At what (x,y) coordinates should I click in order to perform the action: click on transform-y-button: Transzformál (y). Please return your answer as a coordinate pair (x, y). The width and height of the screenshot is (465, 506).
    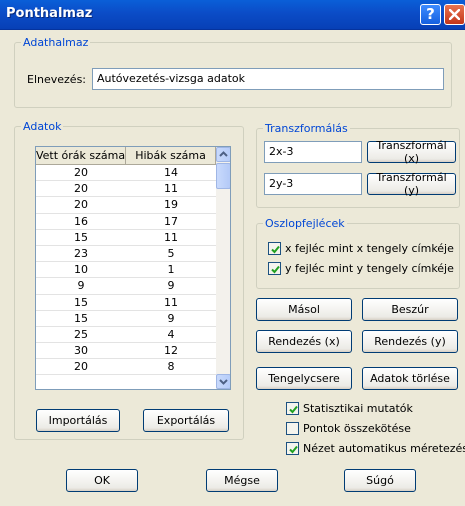
    Looking at the image, I should click on (411, 184).